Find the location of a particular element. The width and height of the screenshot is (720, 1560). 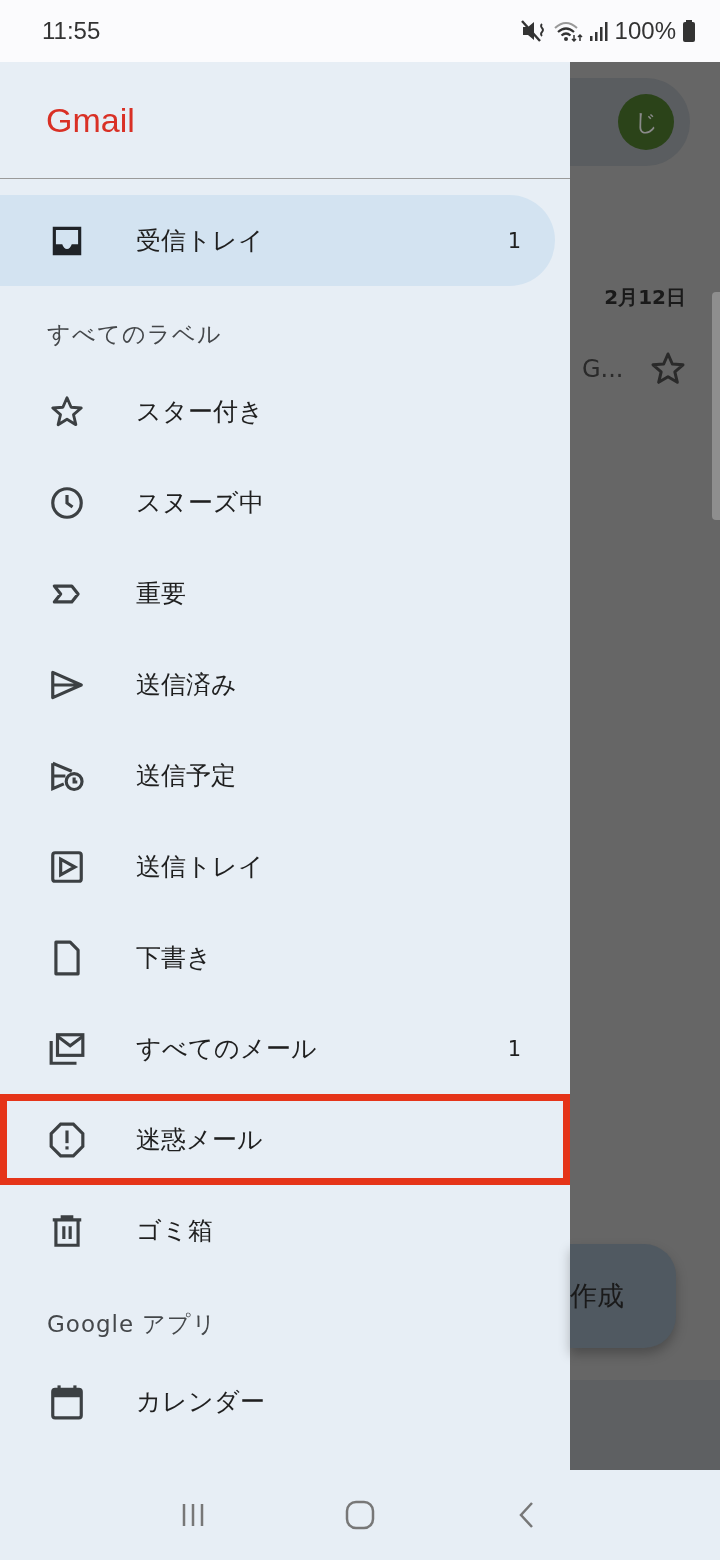

date-label: 2月12日 is located at coordinates (645, 297).